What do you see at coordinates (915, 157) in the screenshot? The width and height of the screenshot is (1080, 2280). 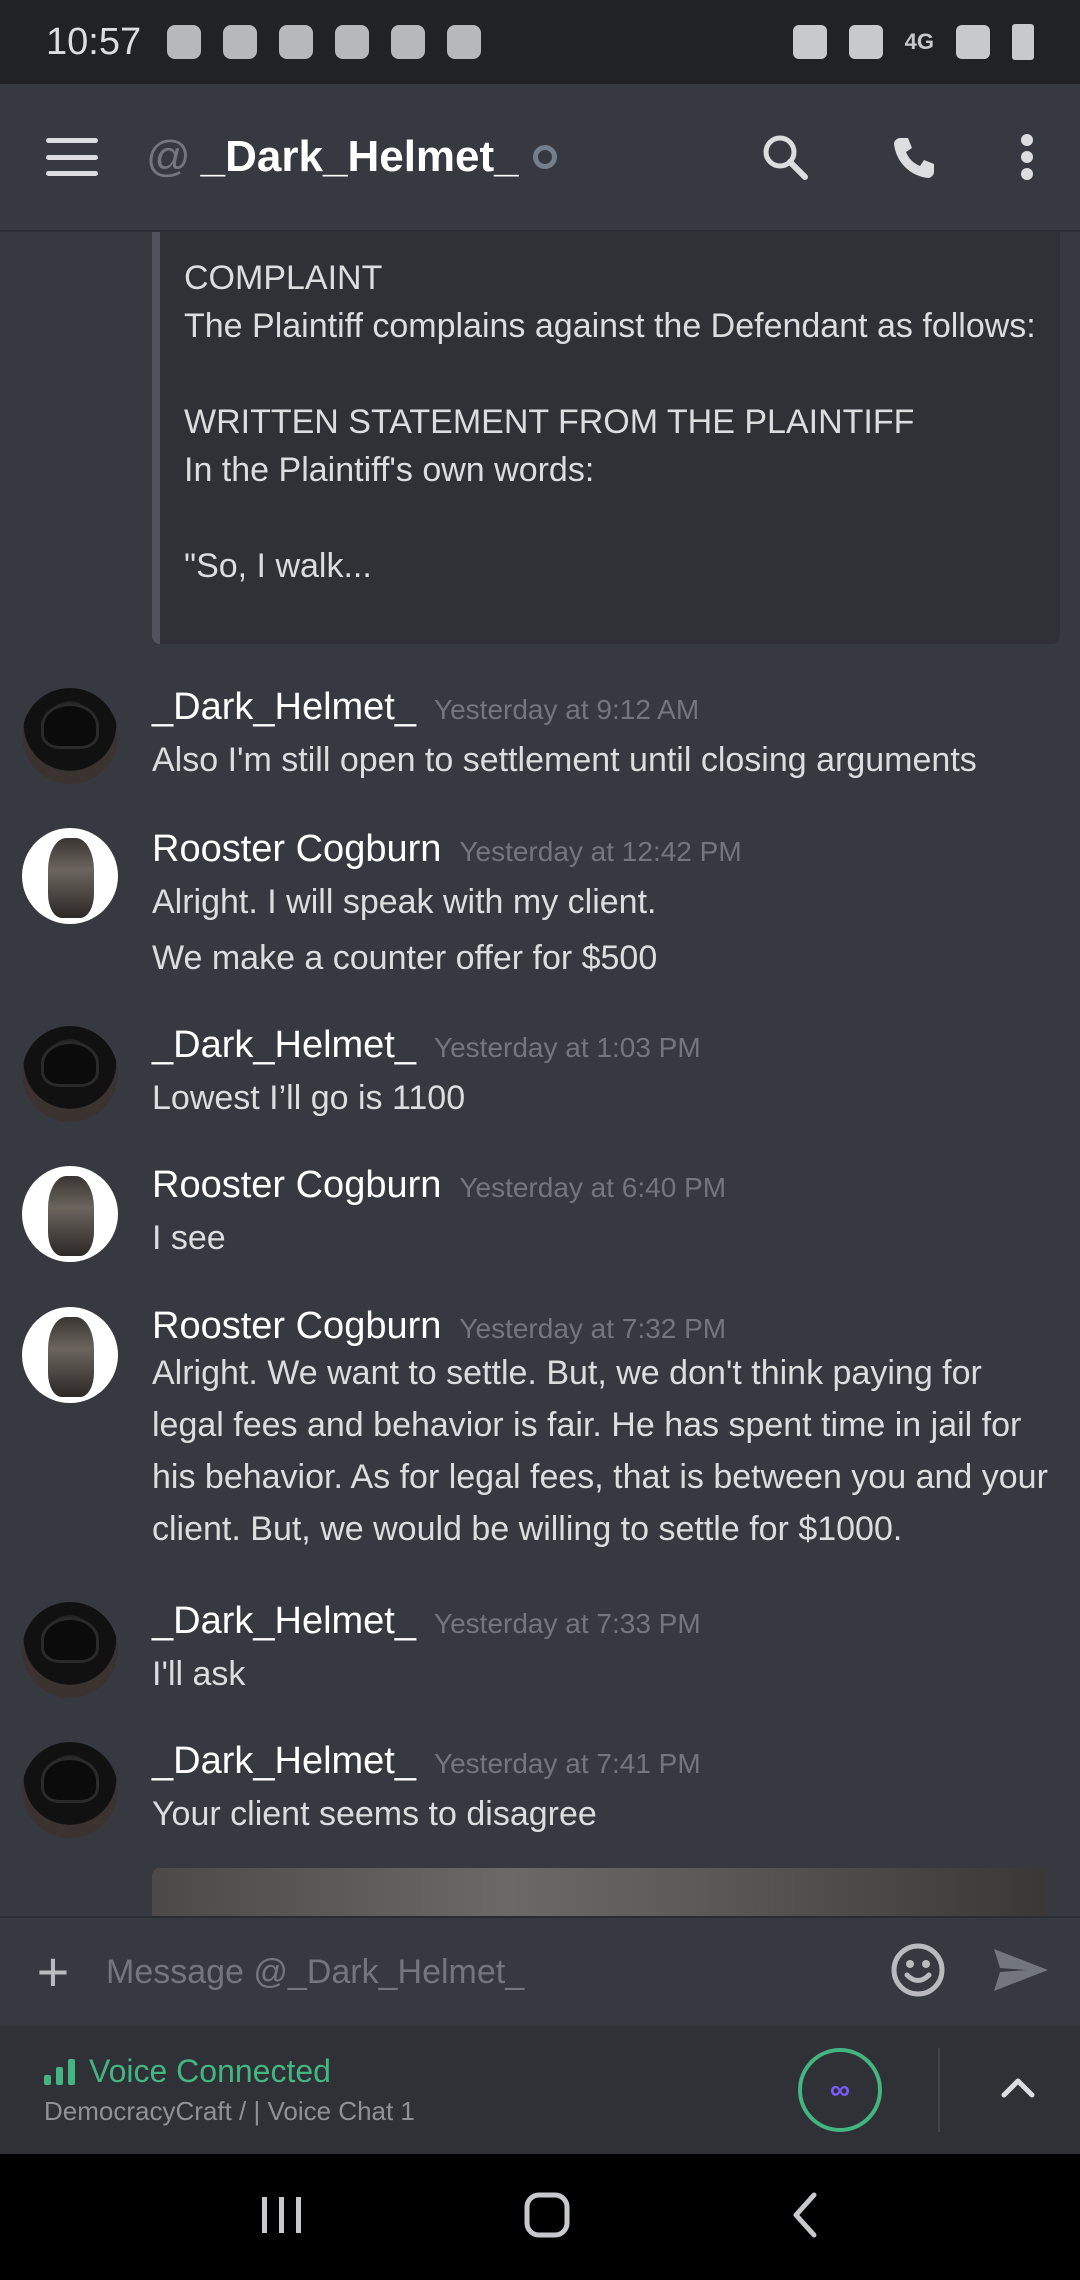 I see `call-icon` at bounding box center [915, 157].